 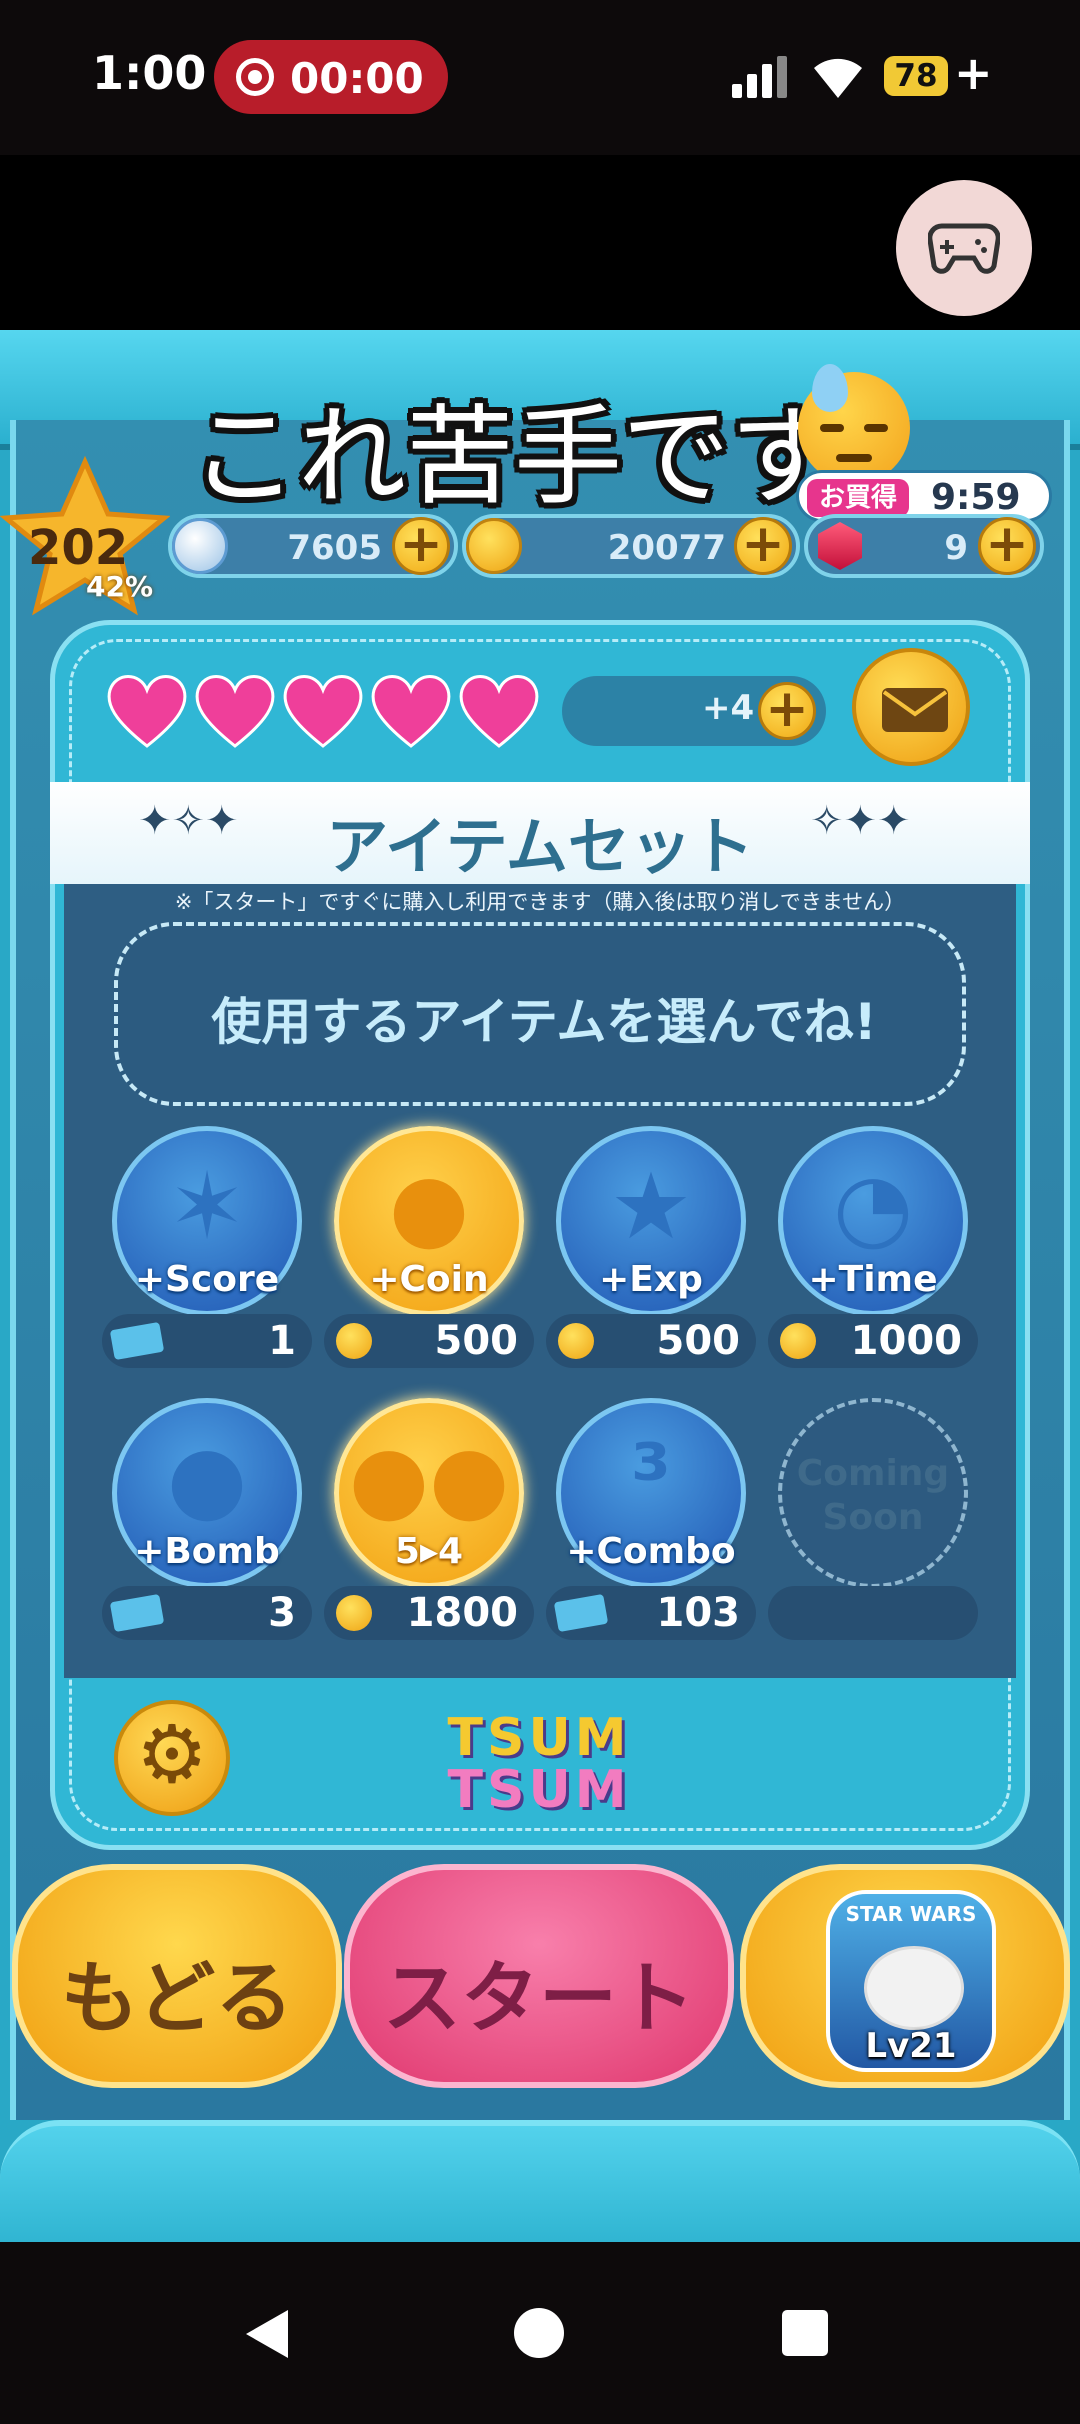 I want to click on signal-icon, so click(x=759, y=77).